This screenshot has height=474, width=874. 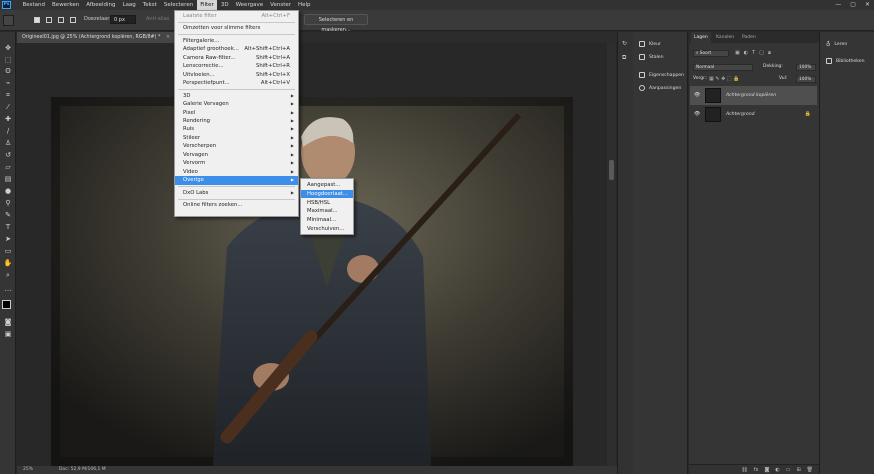 I want to click on crop-tool-icon: ⌗, so click(x=8, y=95).